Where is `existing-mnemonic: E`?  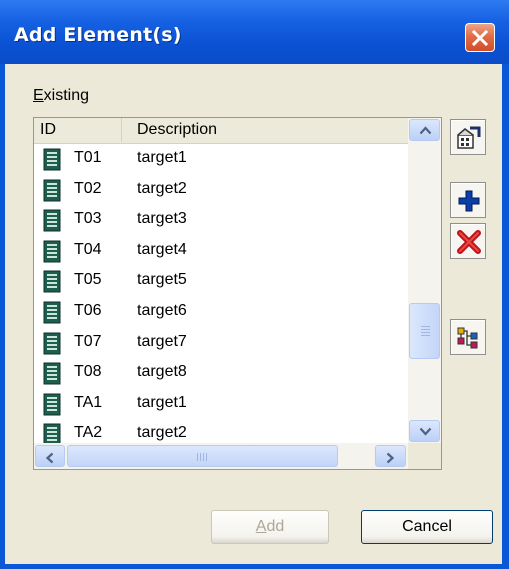
existing-mnemonic: E is located at coordinates (38, 95).